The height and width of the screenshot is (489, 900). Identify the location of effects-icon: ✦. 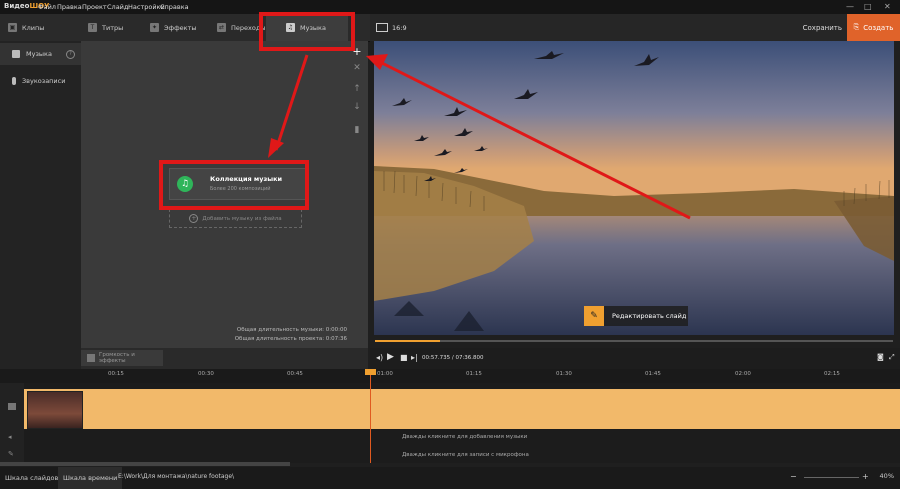
(154, 27).